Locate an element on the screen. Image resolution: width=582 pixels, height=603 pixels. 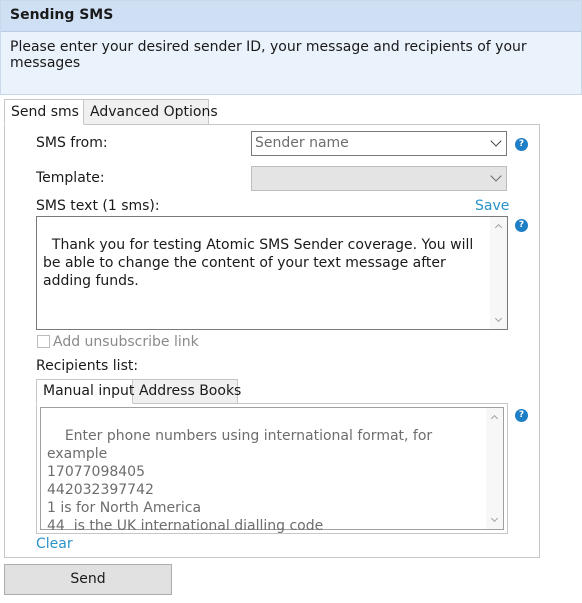
clear-link: Clear is located at coordinates (54, 544).